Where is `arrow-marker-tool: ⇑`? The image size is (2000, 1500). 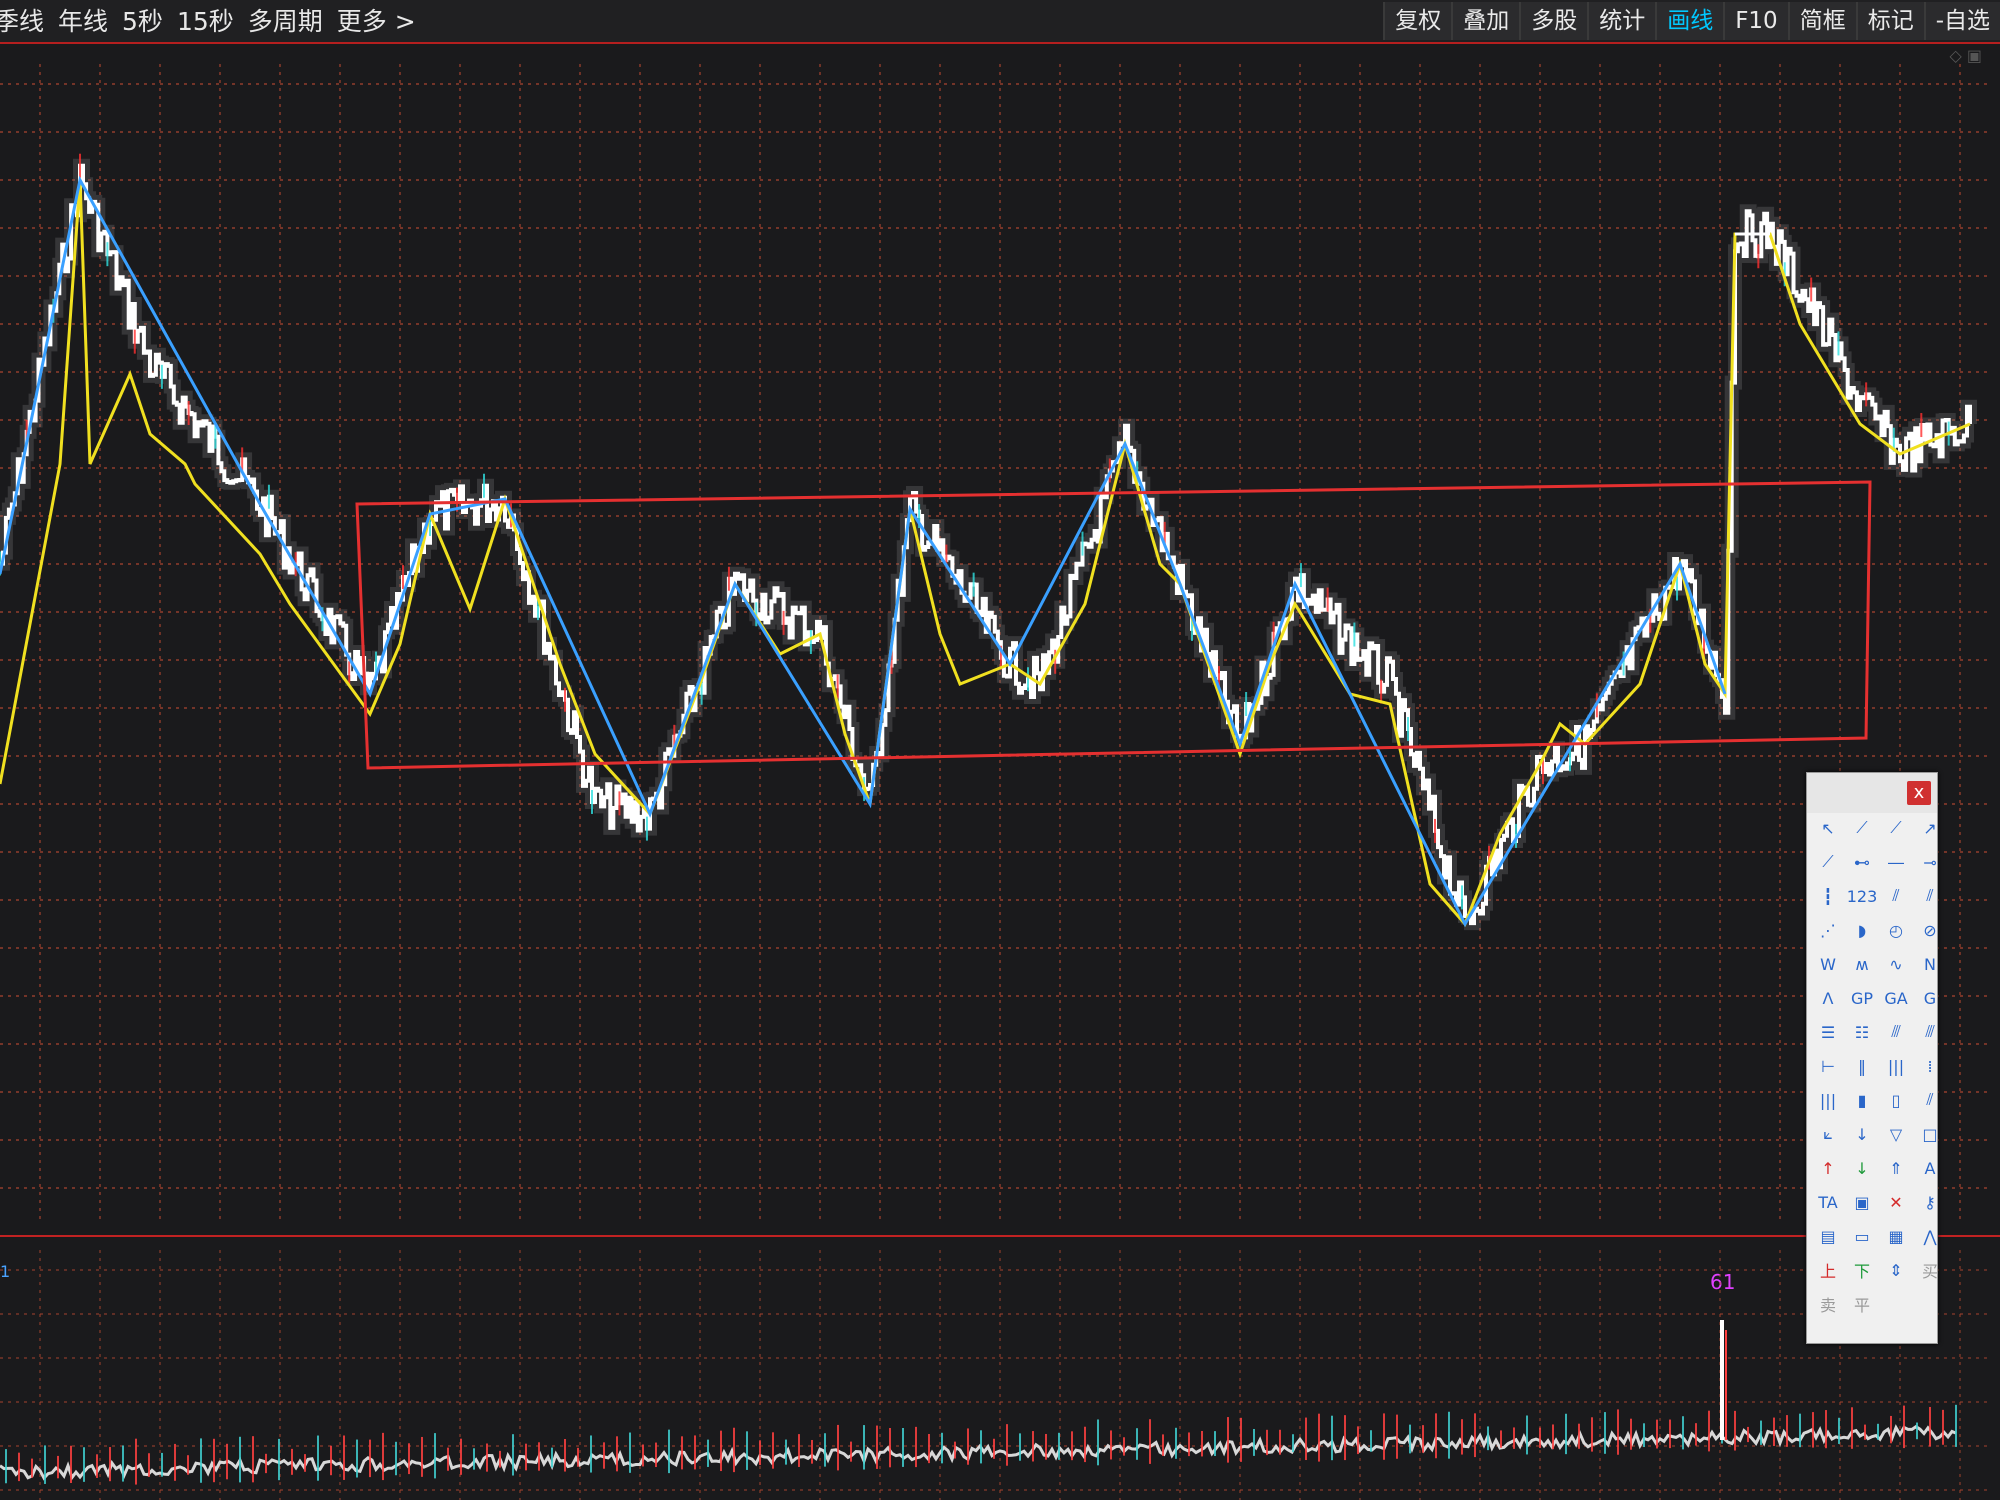
arrow-marker-tool: ⇑ is located at coordinates (1896, 1168).